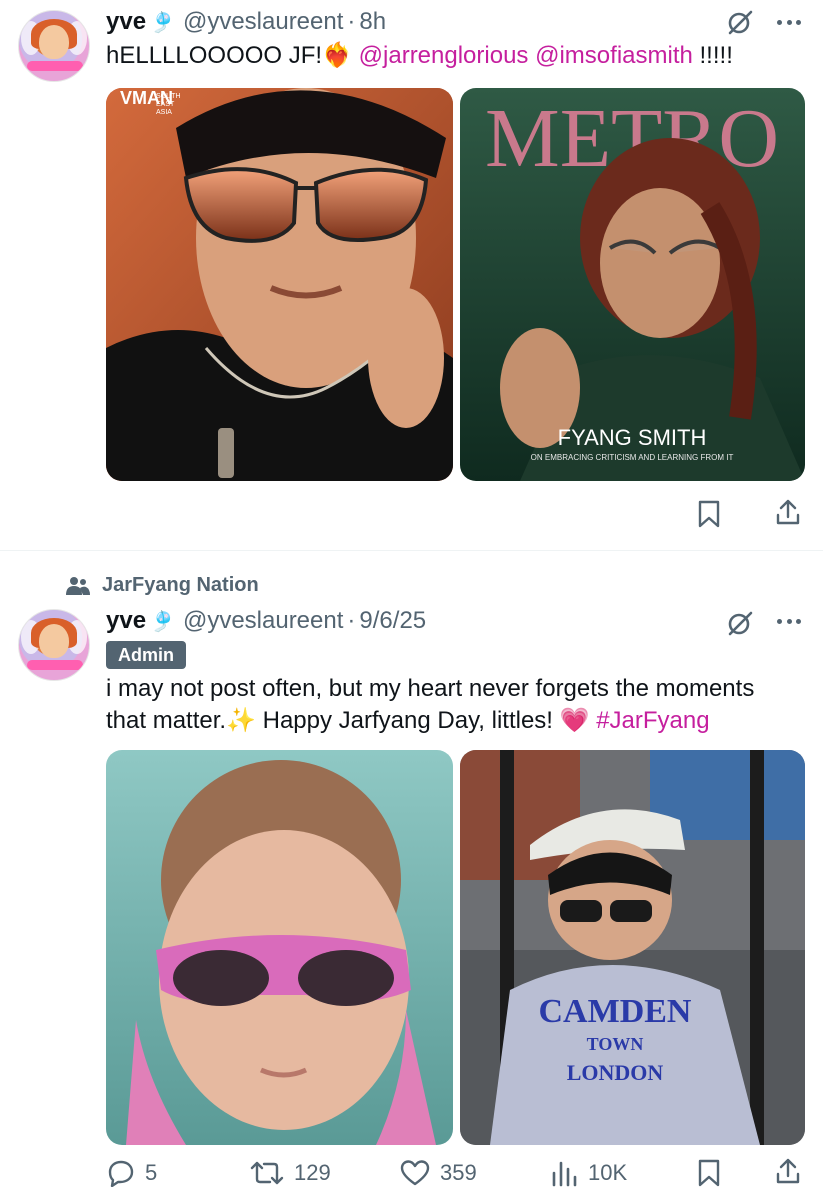 The height and width of the screenshot is (1200, 823). I want to click on heart-icon, so click(415, 1173).